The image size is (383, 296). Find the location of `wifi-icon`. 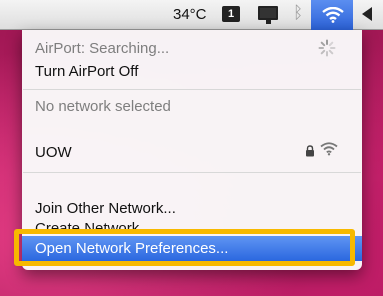

wifi-icon is located at coordinates (333, 15).